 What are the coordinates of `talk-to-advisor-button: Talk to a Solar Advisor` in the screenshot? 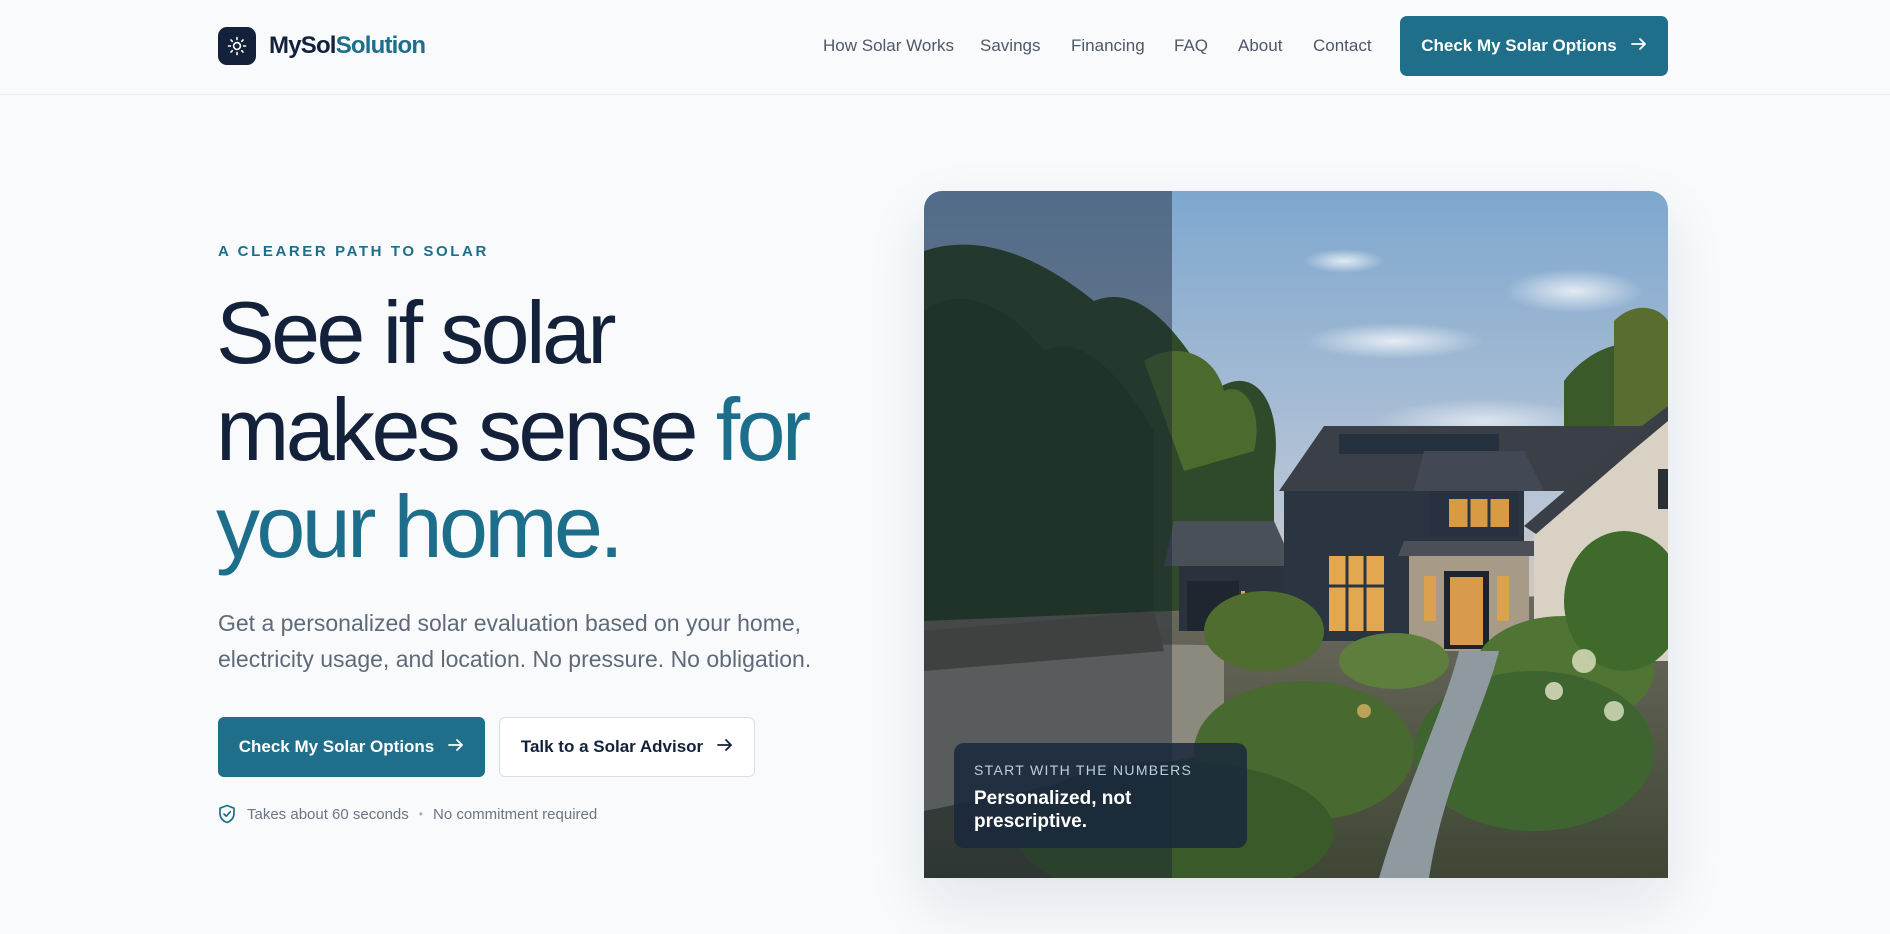 It's located at (627, 747).